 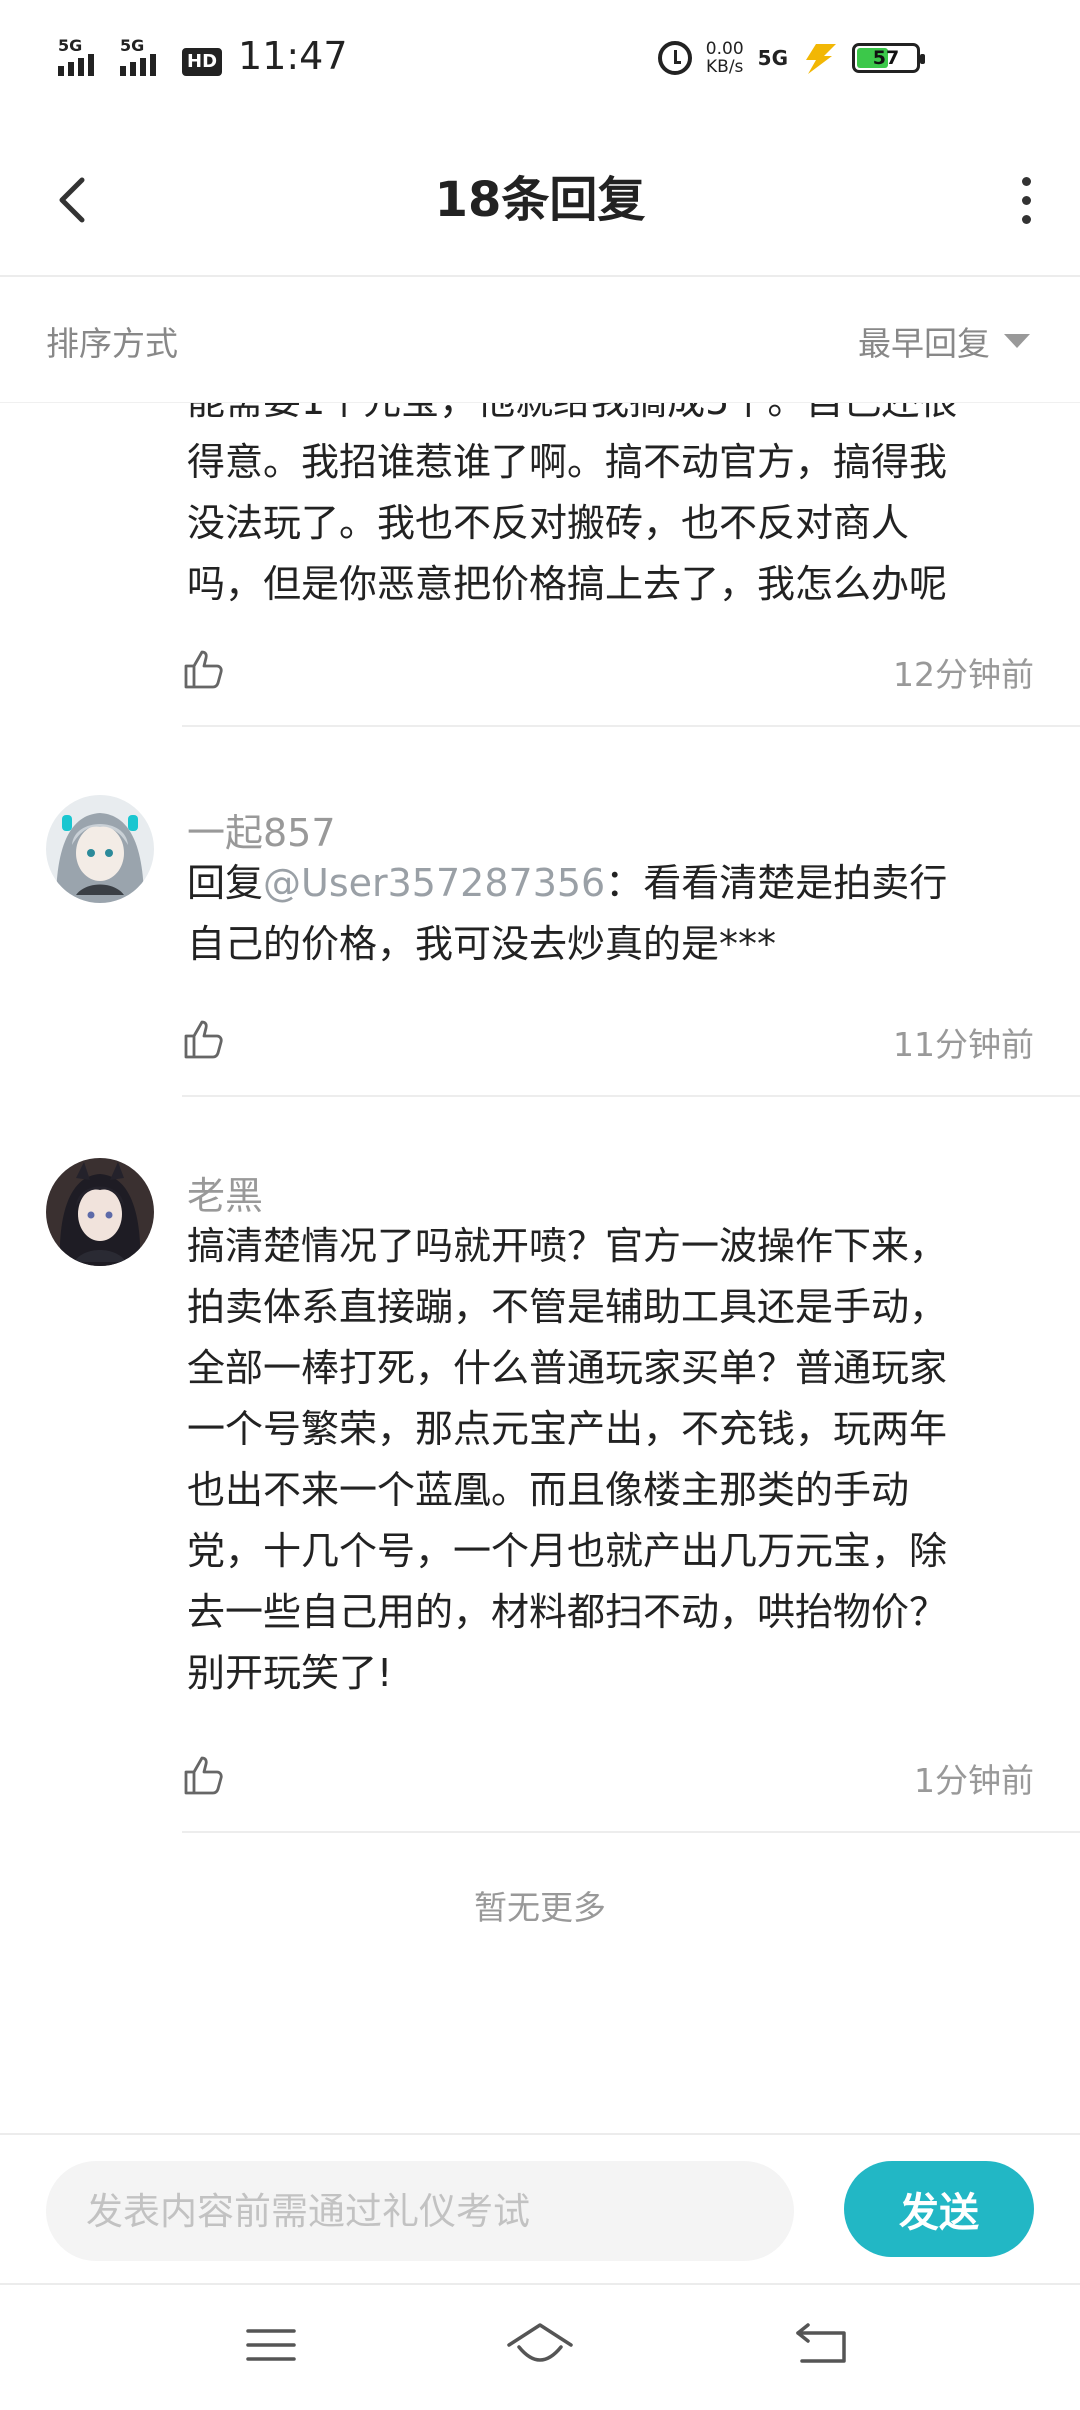 I want to click on battery-icon: 57, so click(x=888, y=58).